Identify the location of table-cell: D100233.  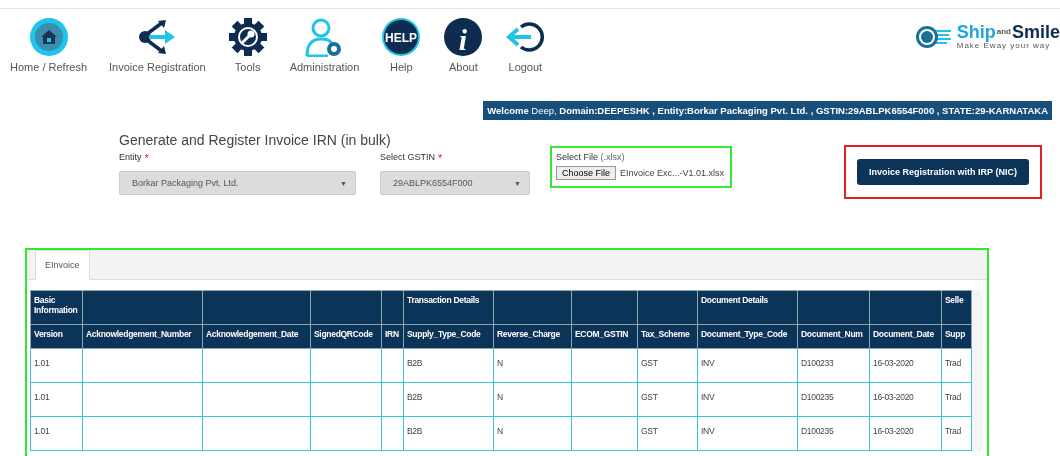
(833, 365).